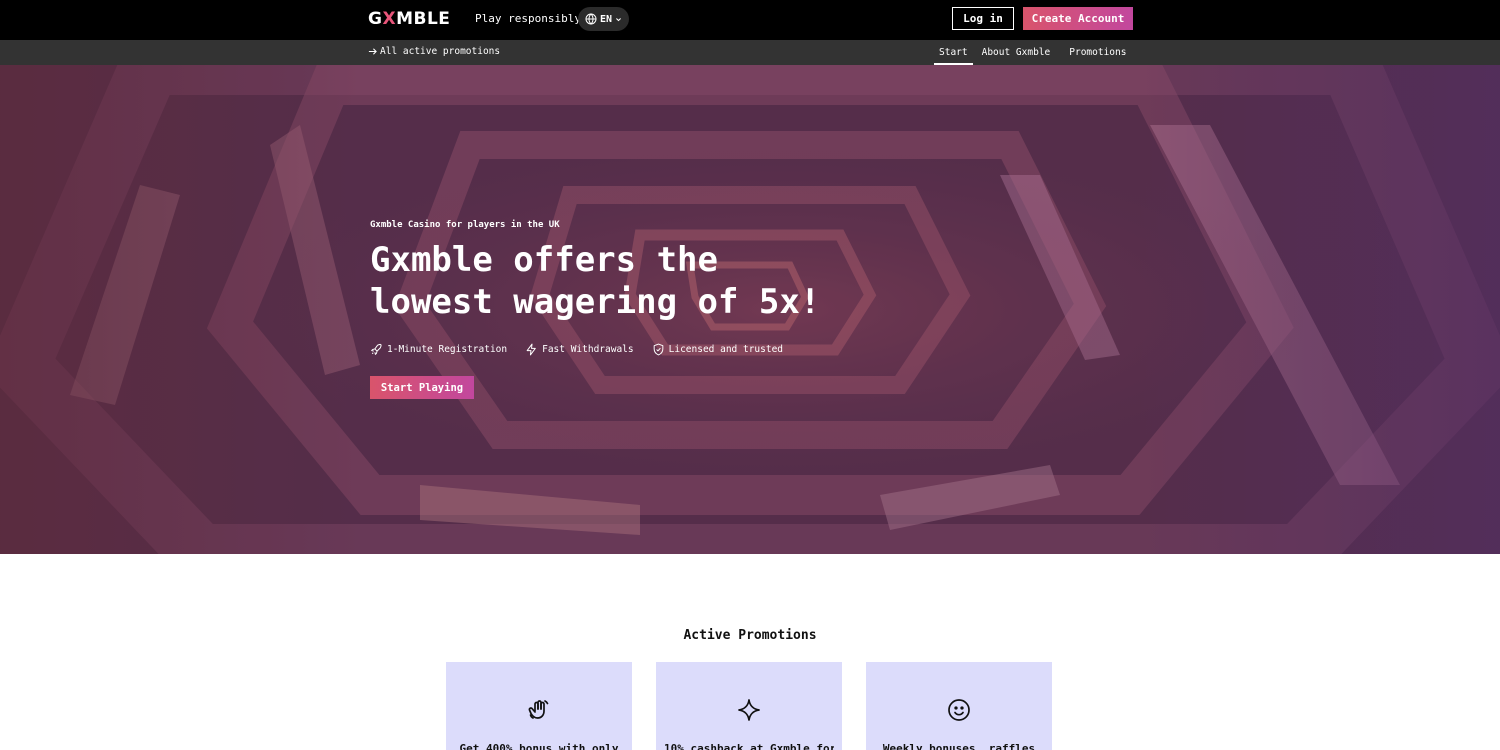 This screenshot has width=1500, height=750. I want to click on hero-subtitle: Gxmble Casino for players in the UK, so click(465, 225).